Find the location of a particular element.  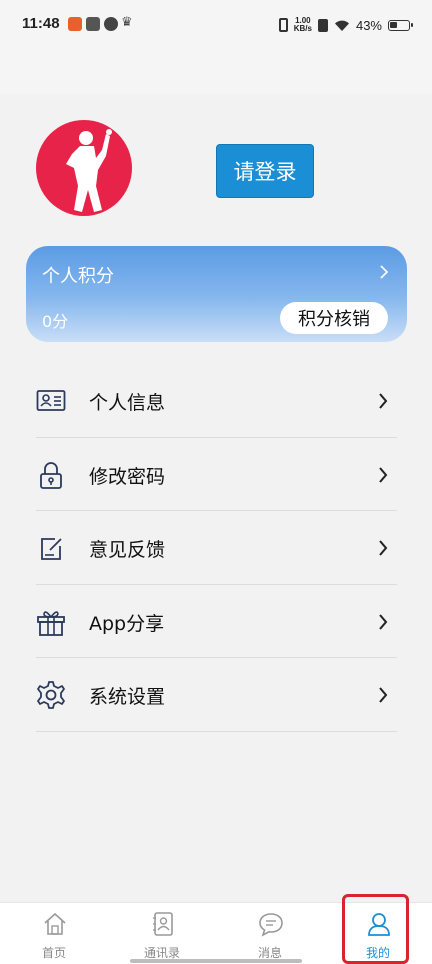

menu-item-label: App分享 is located at coordinates (127, 623).